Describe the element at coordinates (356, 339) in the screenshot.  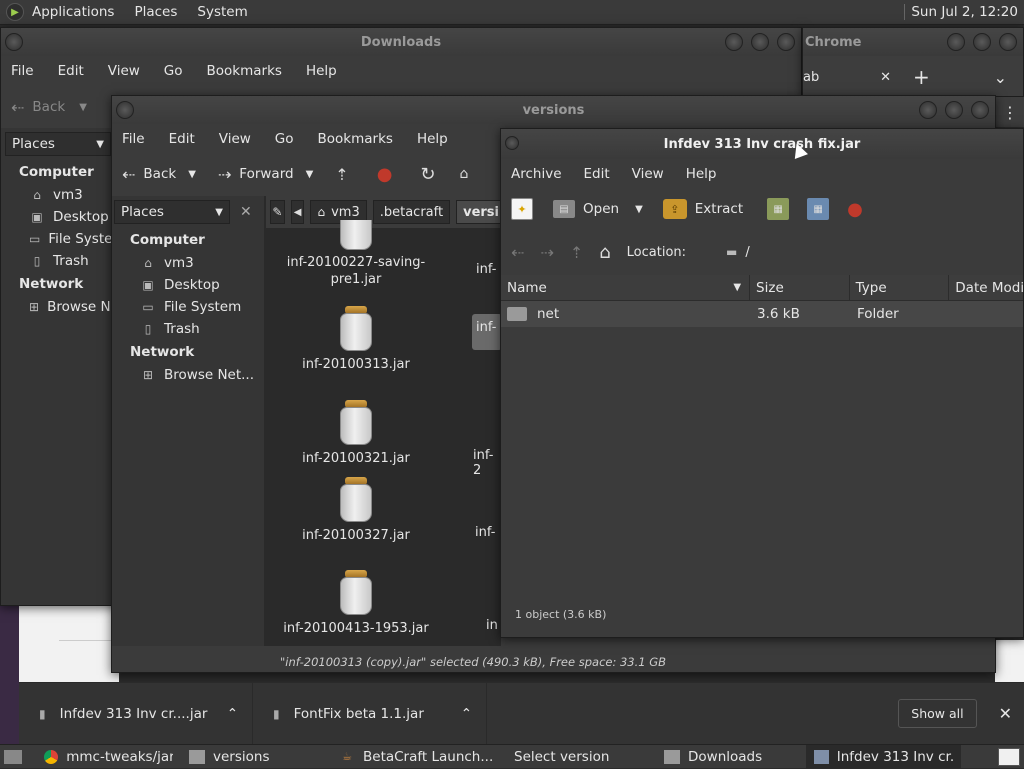
I see `file-item: inf-20100313.jar` at that location.